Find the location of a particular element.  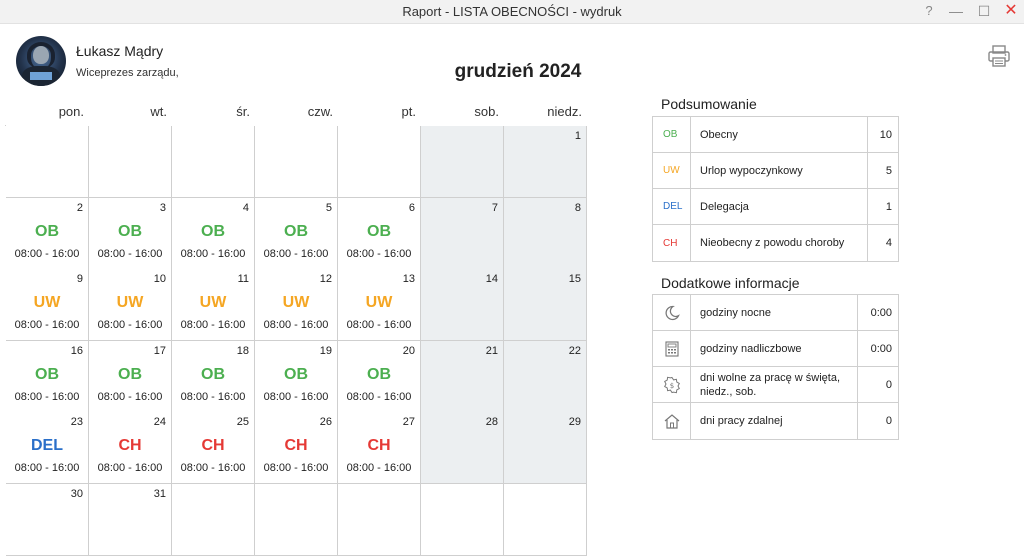

extra-info-row: godziny nadliczbowe 0:00 is located at coordinates (775, 349).